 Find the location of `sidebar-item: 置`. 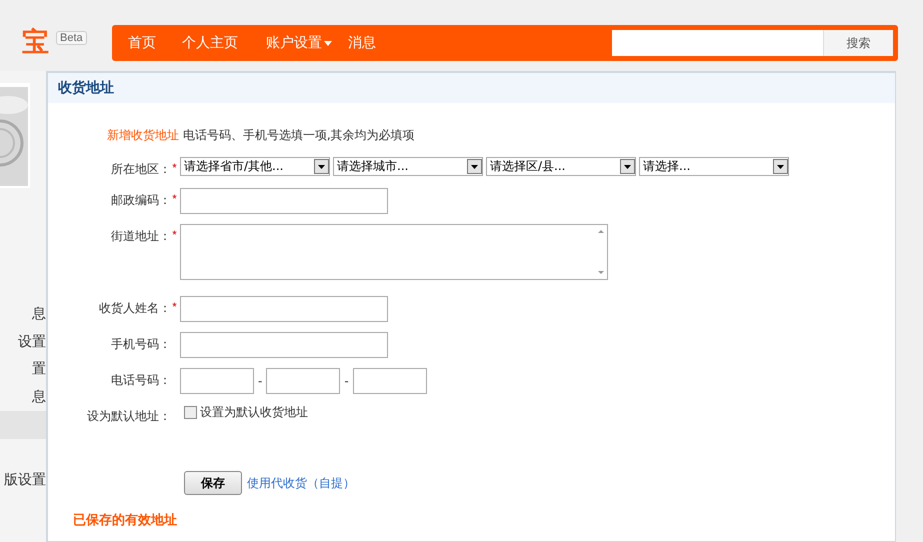

sidebar-item: 置 is located at coordinates (23, 370).